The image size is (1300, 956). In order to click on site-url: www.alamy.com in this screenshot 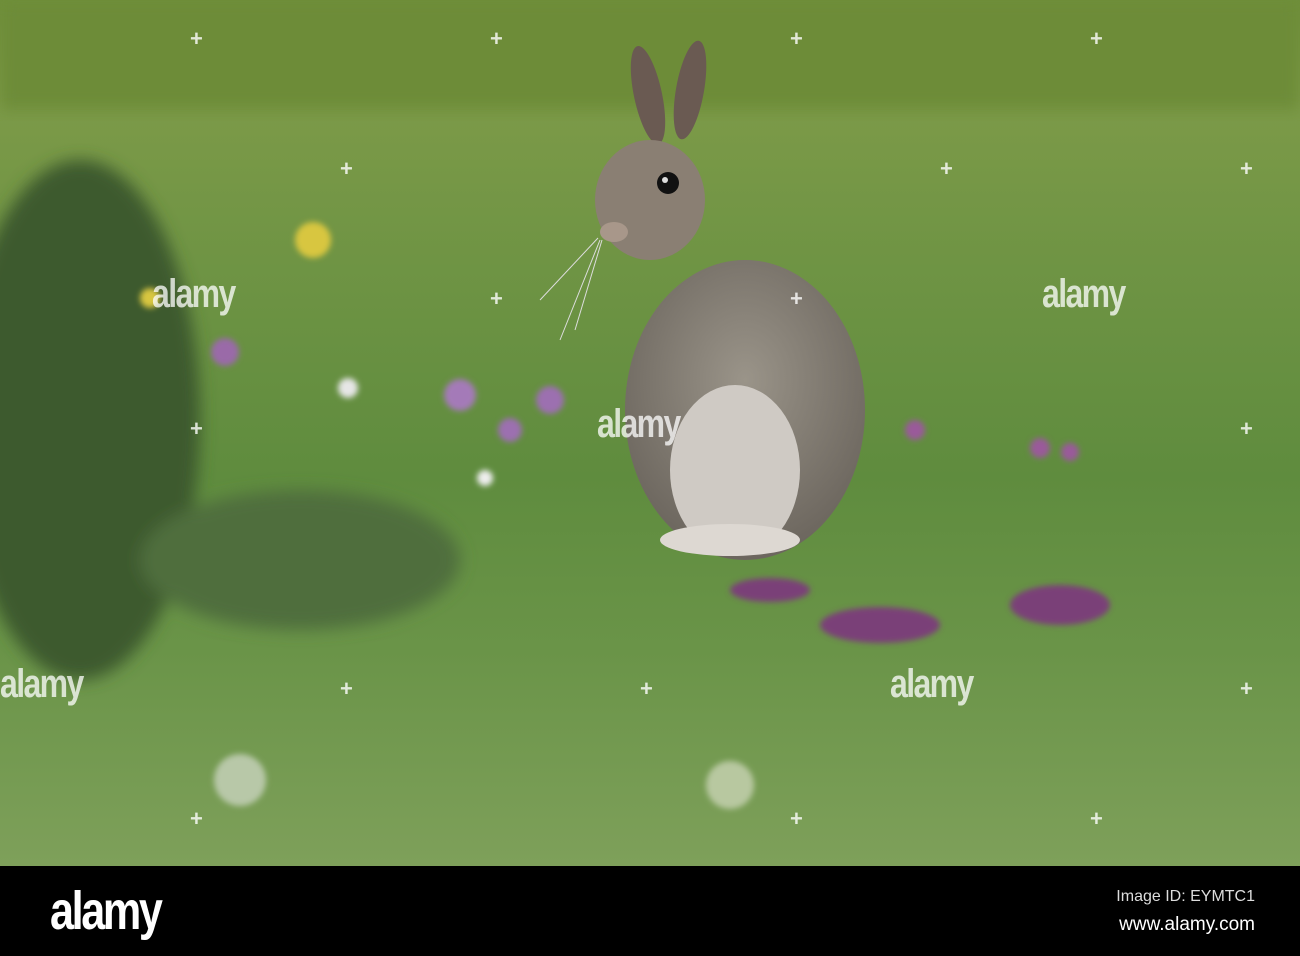, I will do `click(1187, 925)`.